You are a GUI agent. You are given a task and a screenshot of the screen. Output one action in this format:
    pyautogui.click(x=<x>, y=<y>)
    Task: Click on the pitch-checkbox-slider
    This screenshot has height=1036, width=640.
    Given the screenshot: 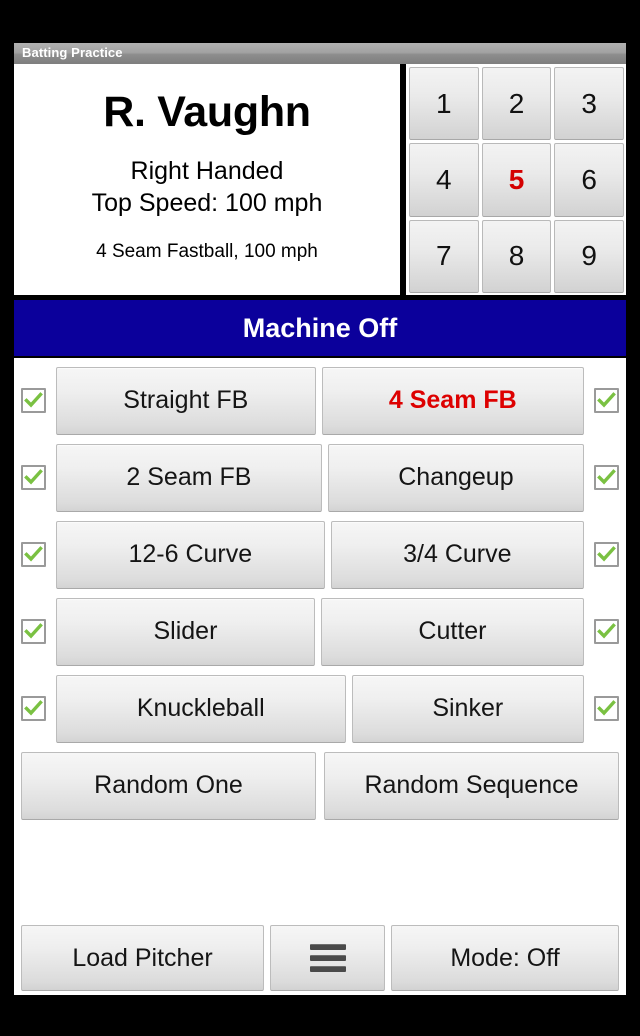 What is the action you would take?
    pyautogui.click(x=33, y=631)
    